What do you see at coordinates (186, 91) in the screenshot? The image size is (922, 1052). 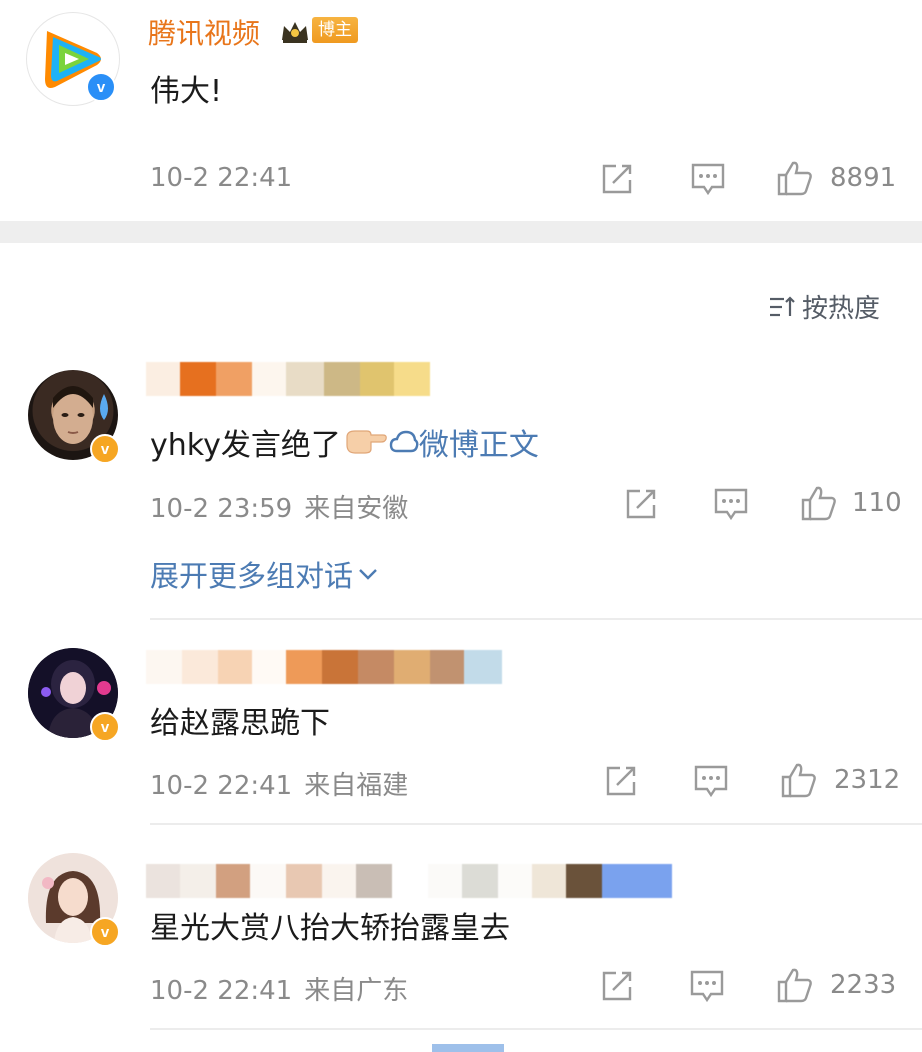 I see `post-text: 伟大!` at bounding box center [186, 91].